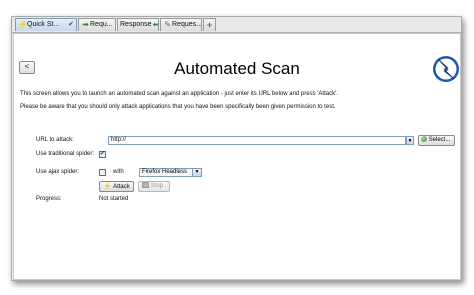 This screenshot has width=474, height=295. I want to click on url-dropdown-button: ▼, so click(410, 140).